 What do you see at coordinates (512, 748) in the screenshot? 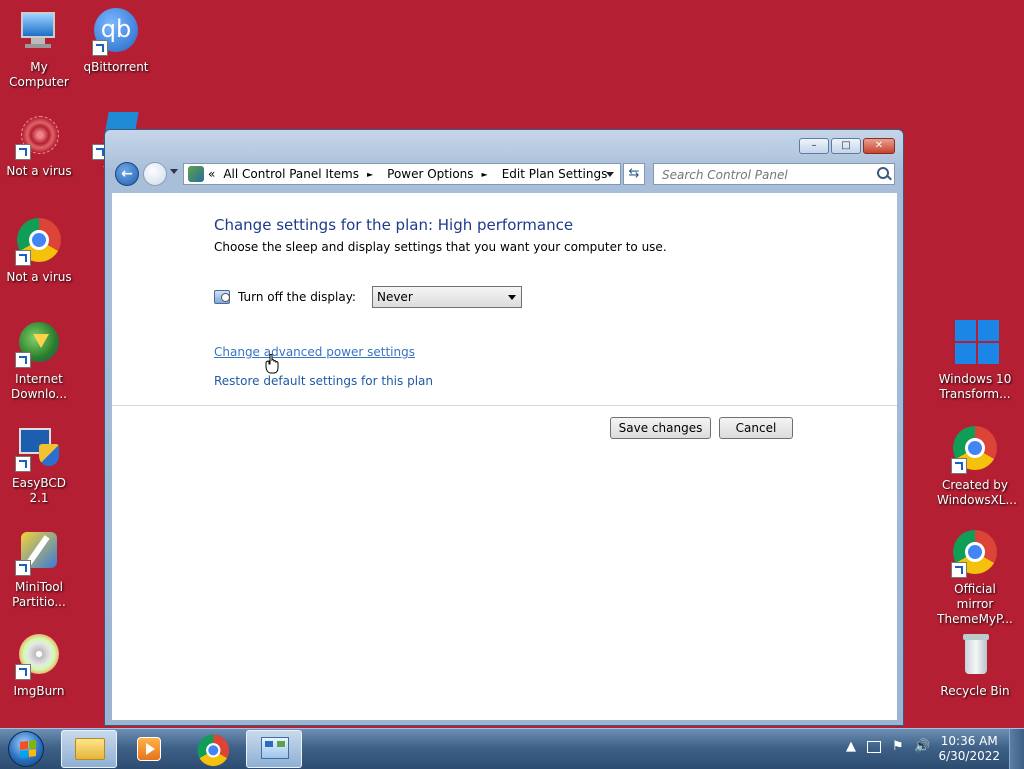
I see `taskbar: ▲ ⚑ 🔊 10:36 AM 6/30/2022` at bounding box center [512, 748].